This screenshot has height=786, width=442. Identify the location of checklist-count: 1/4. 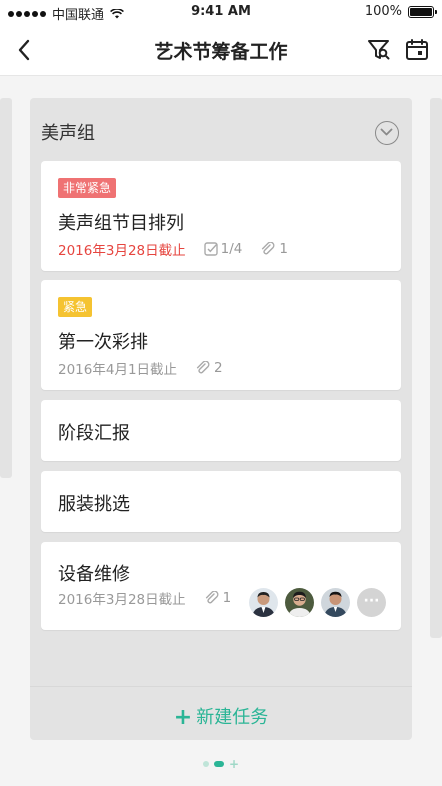
(223, 249).